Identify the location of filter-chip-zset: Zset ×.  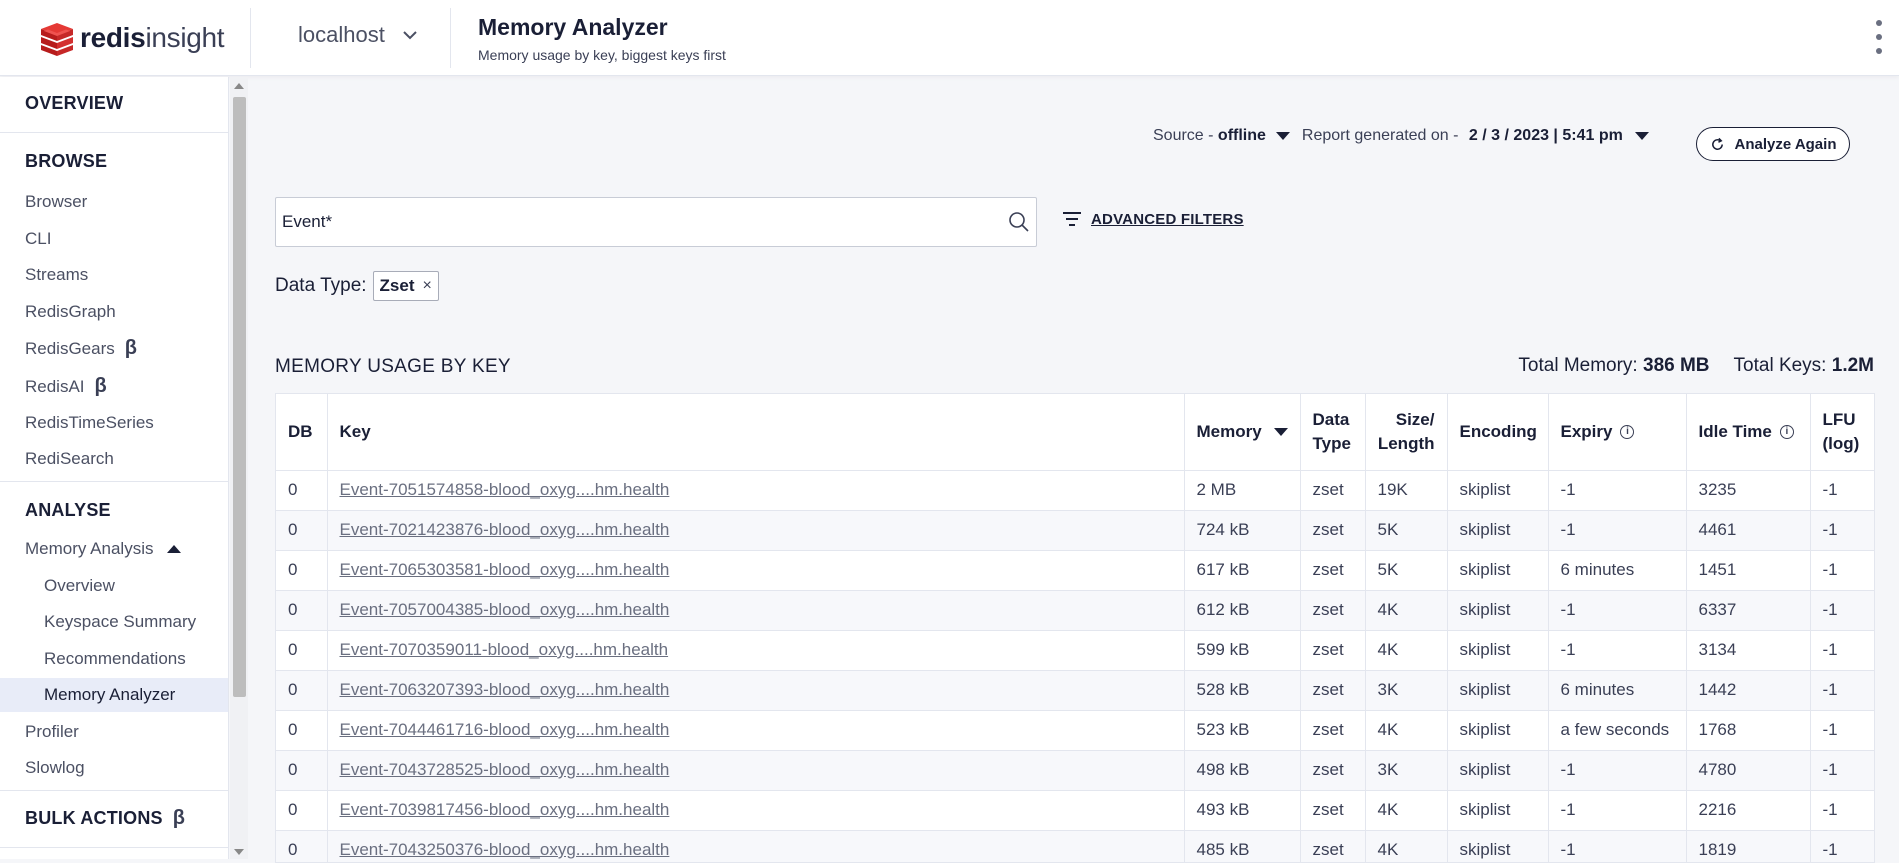
(405, 286).